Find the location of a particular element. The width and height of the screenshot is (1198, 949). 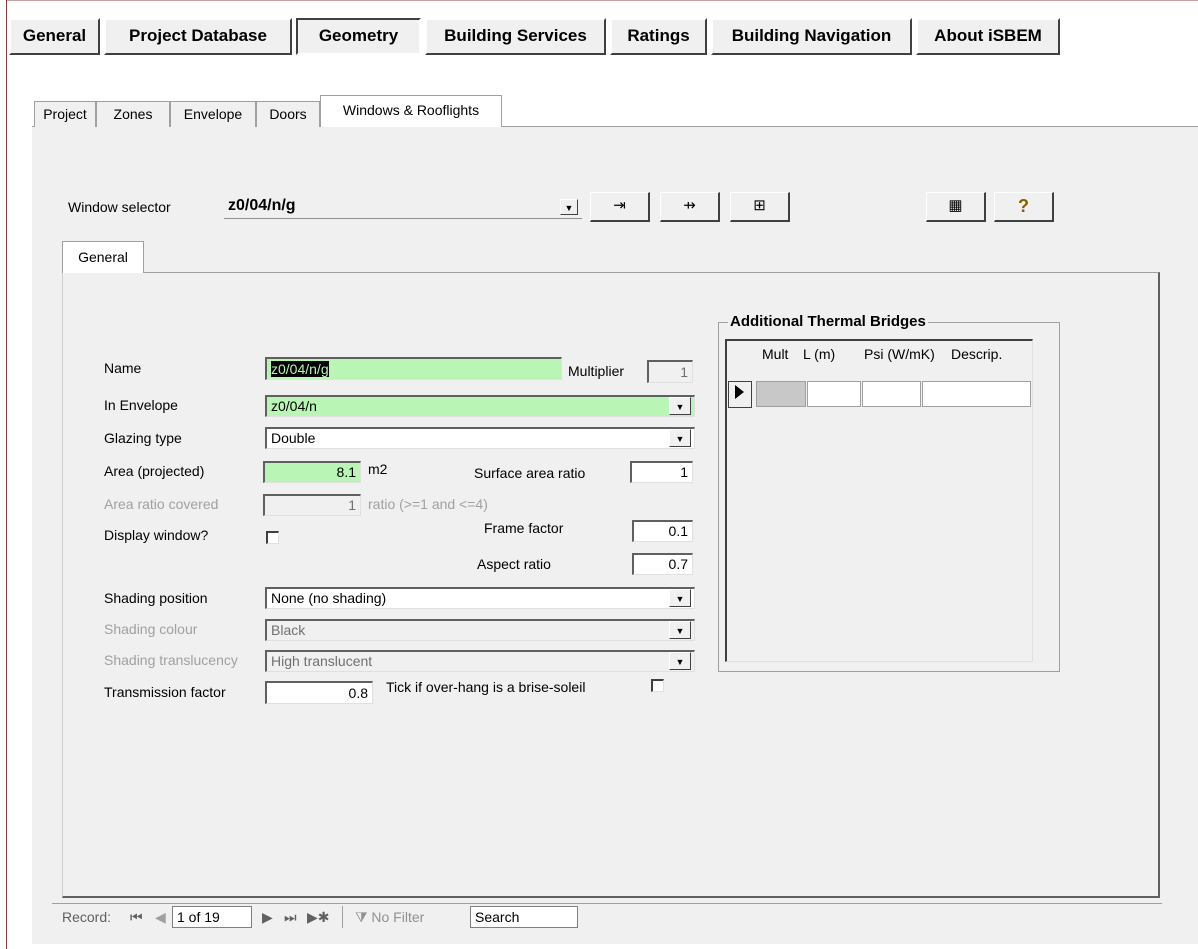

aspect-ratio-label: Aspect ratio is located at coordinates (514, 564).